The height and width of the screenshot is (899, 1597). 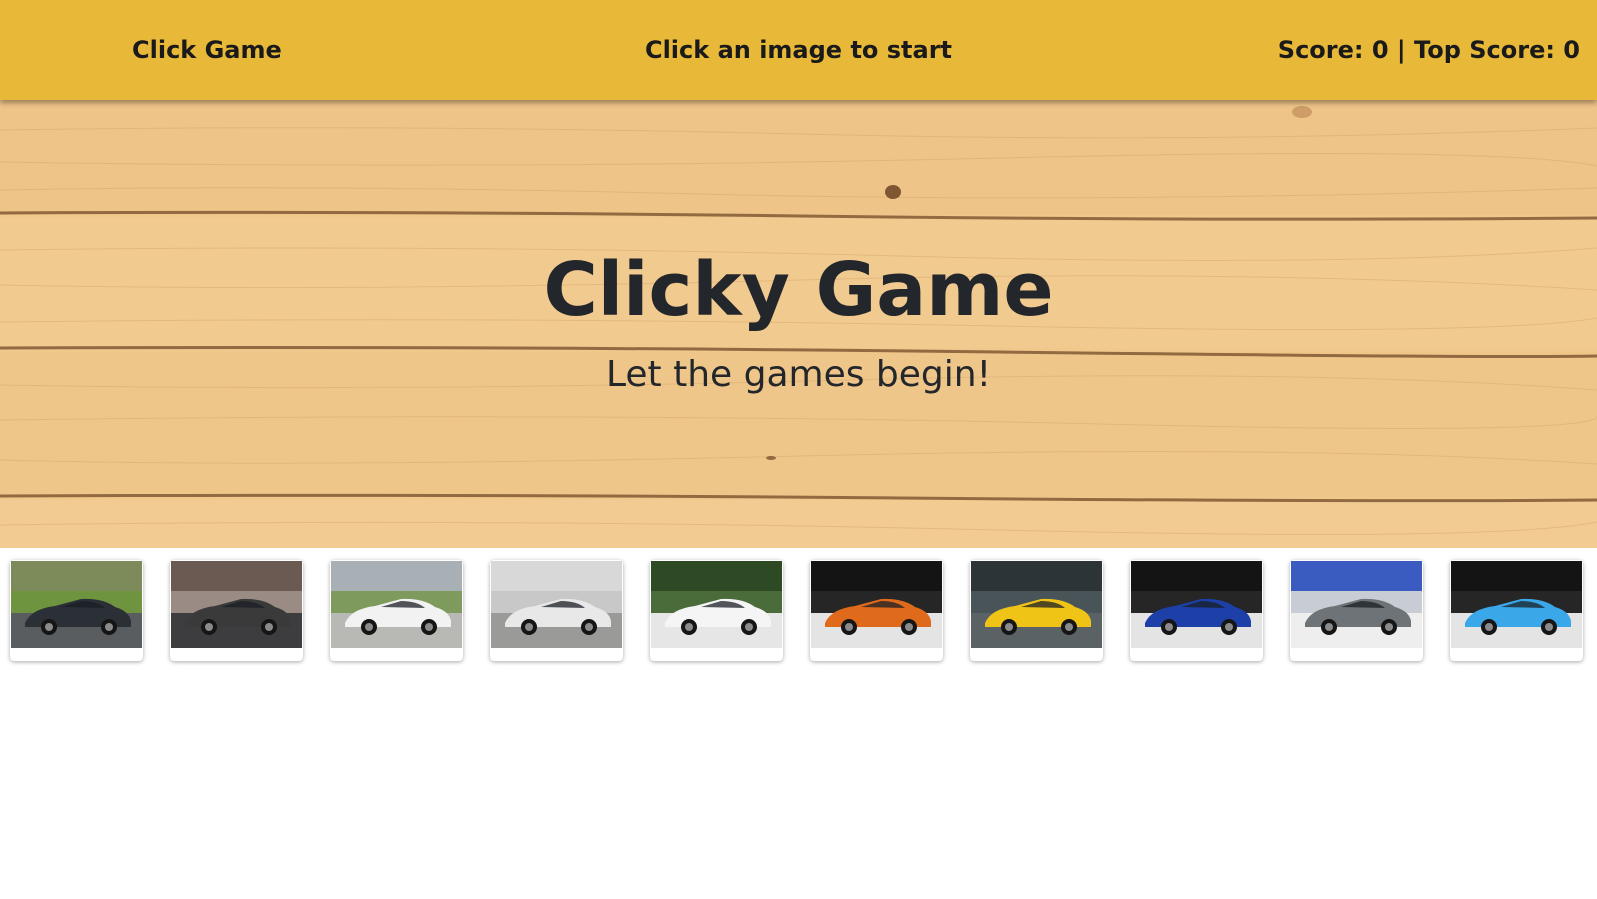 I want to click on page-title: Clicky Game, so click(x=798, y=290).